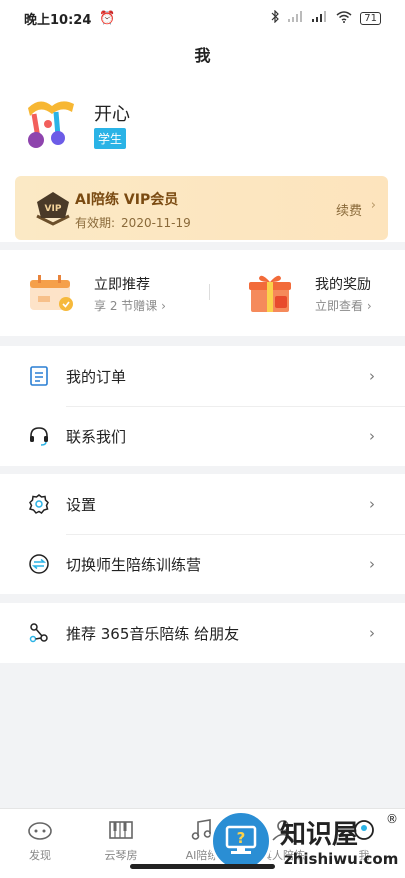 The image size is (405, 878). Describe the element at coordinates (40, 855) in the screenshot. I see `tab-label: 发现` at that location.